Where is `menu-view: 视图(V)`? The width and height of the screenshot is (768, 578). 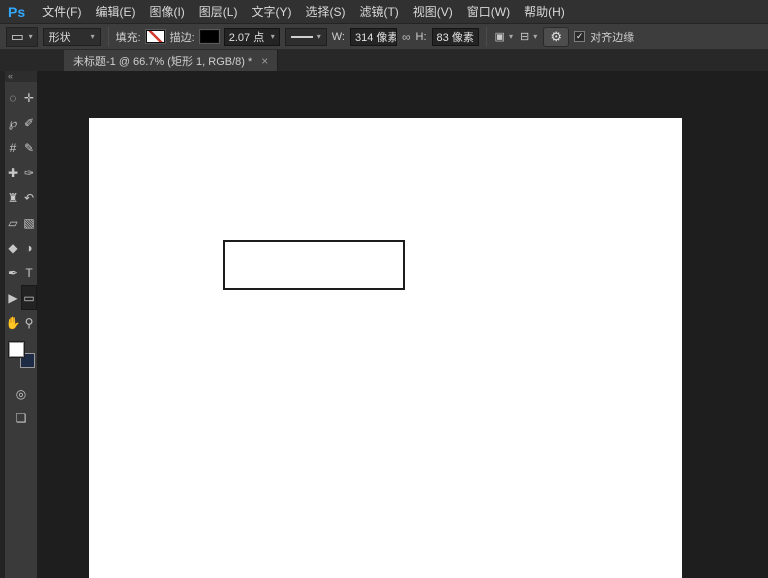 menu-view: 视图(V) is located at coordinates (433, 11).